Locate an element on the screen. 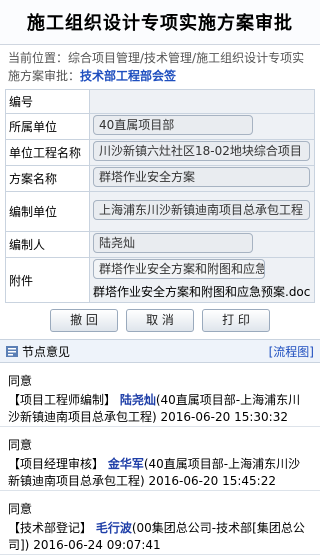 The image size is (320, 555). form-label: 所属单位 is located at coordinates (47, 126).